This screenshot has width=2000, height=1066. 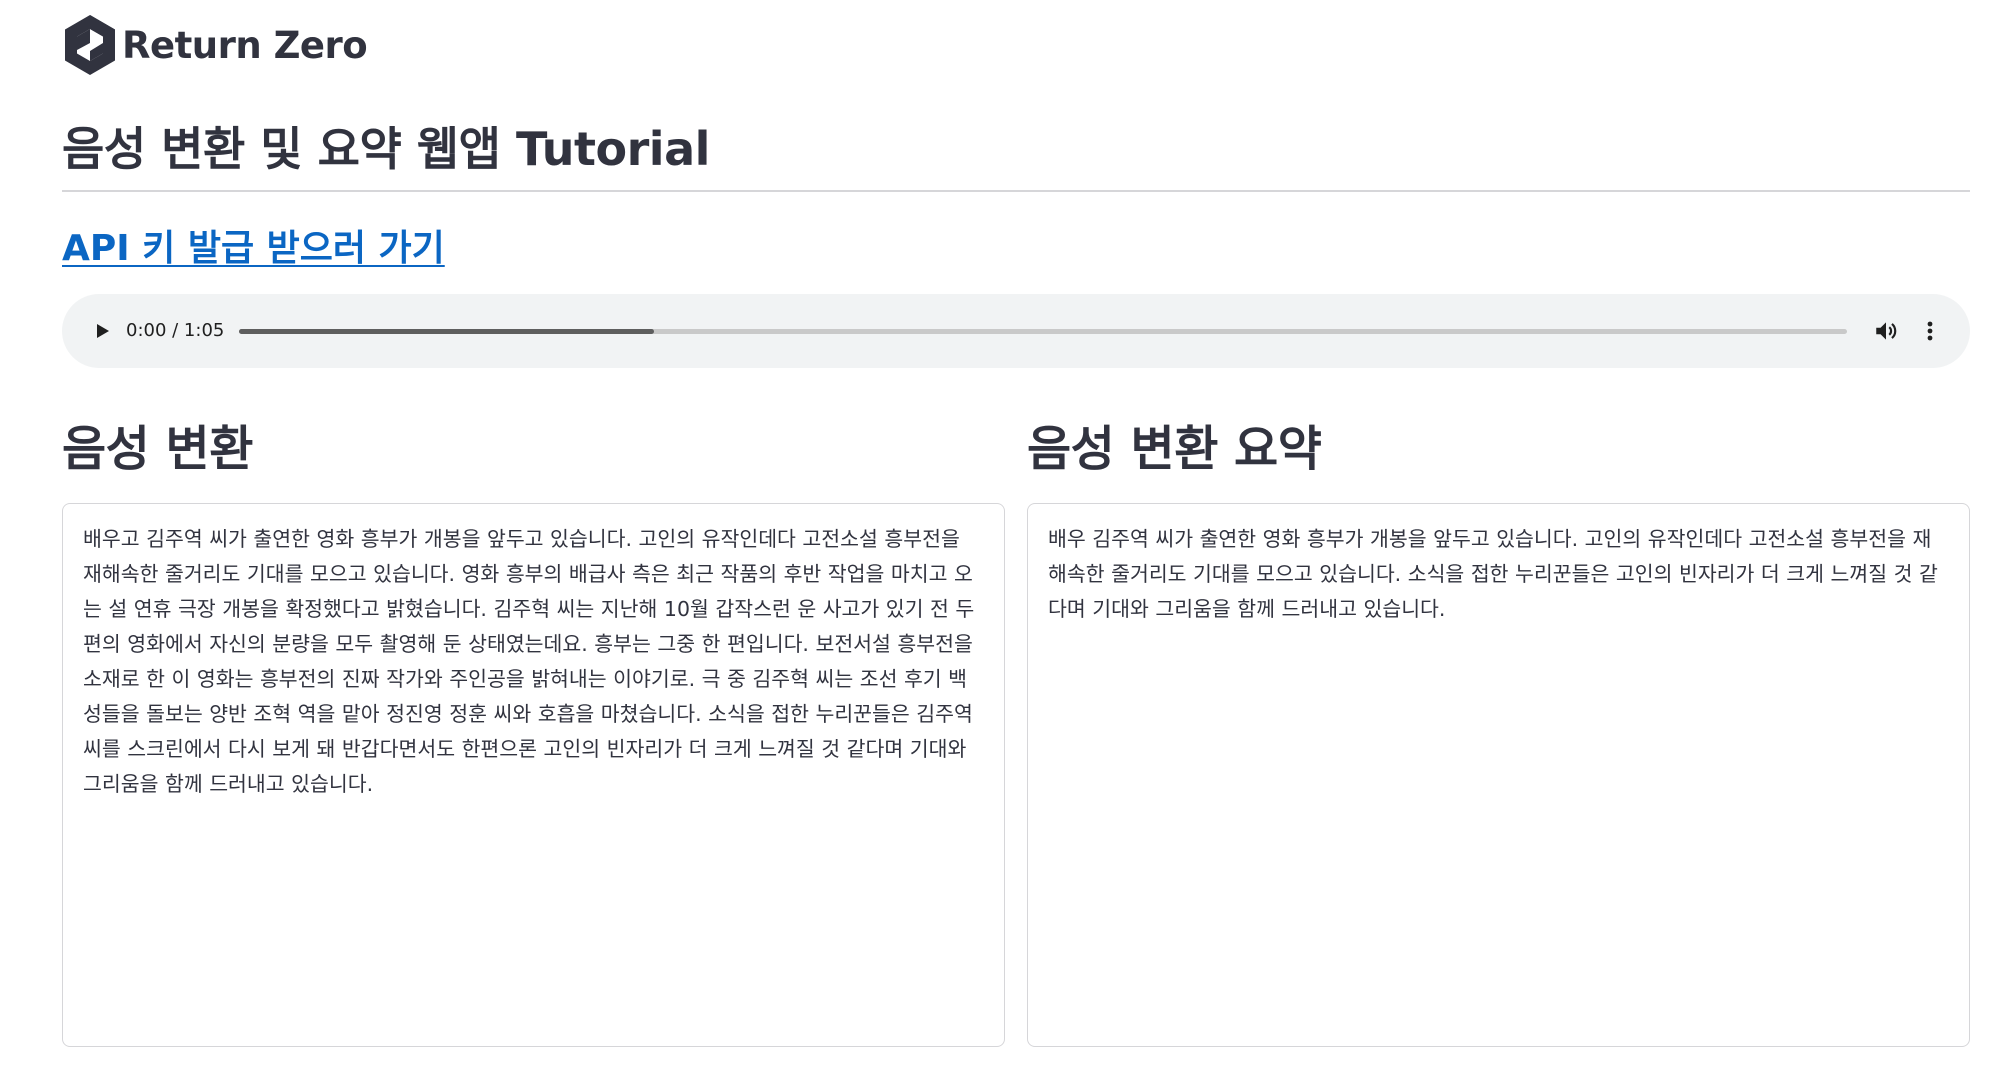 What do you see at coordinates (446, 331) in the screenshot?
I see `seek-bar-buffered` at bounding box center [446, 331].